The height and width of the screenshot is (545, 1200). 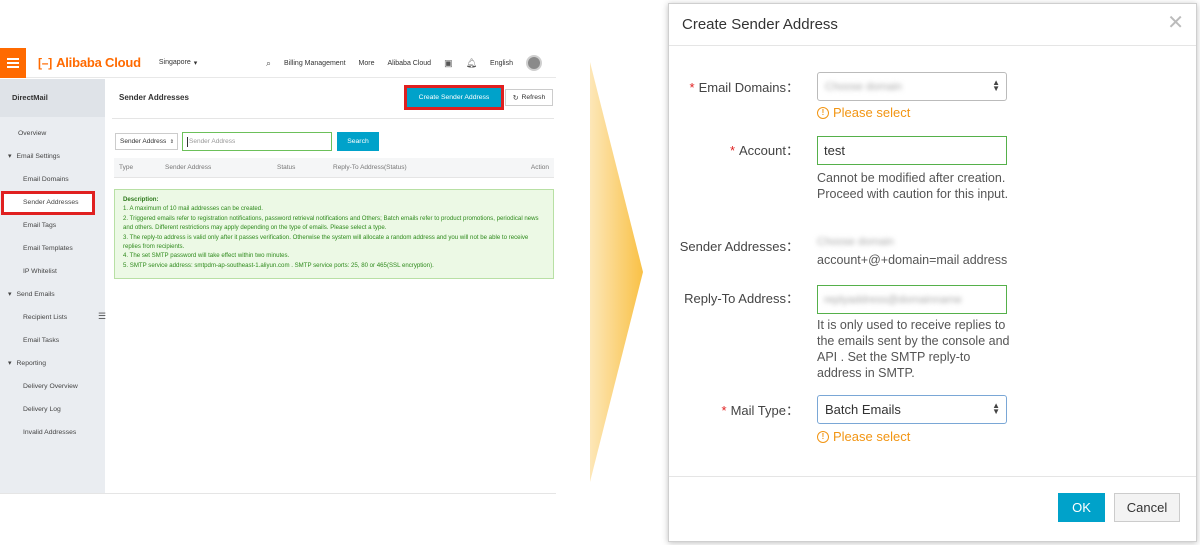 What do you see at coordinates (760, 24) in the screenshot?
I see `dialog-title: Create Sender Address` at bounding box center [760, 24].